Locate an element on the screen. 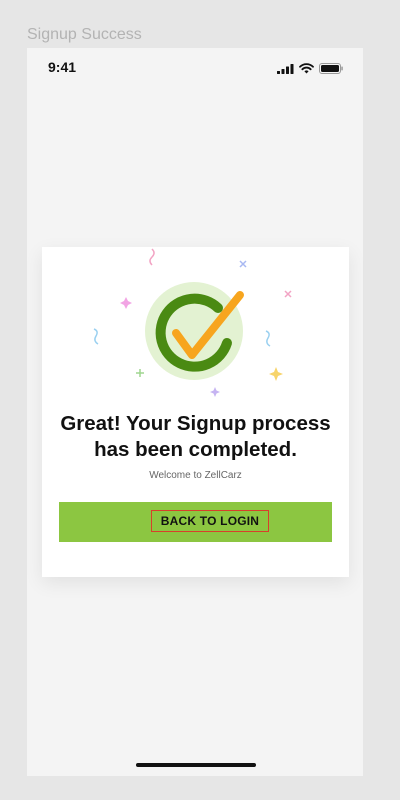 The height and width of the screenshot is (800, 400). back-to-login-label: BACK TO LOGIN is located at coordinates (210, 521).